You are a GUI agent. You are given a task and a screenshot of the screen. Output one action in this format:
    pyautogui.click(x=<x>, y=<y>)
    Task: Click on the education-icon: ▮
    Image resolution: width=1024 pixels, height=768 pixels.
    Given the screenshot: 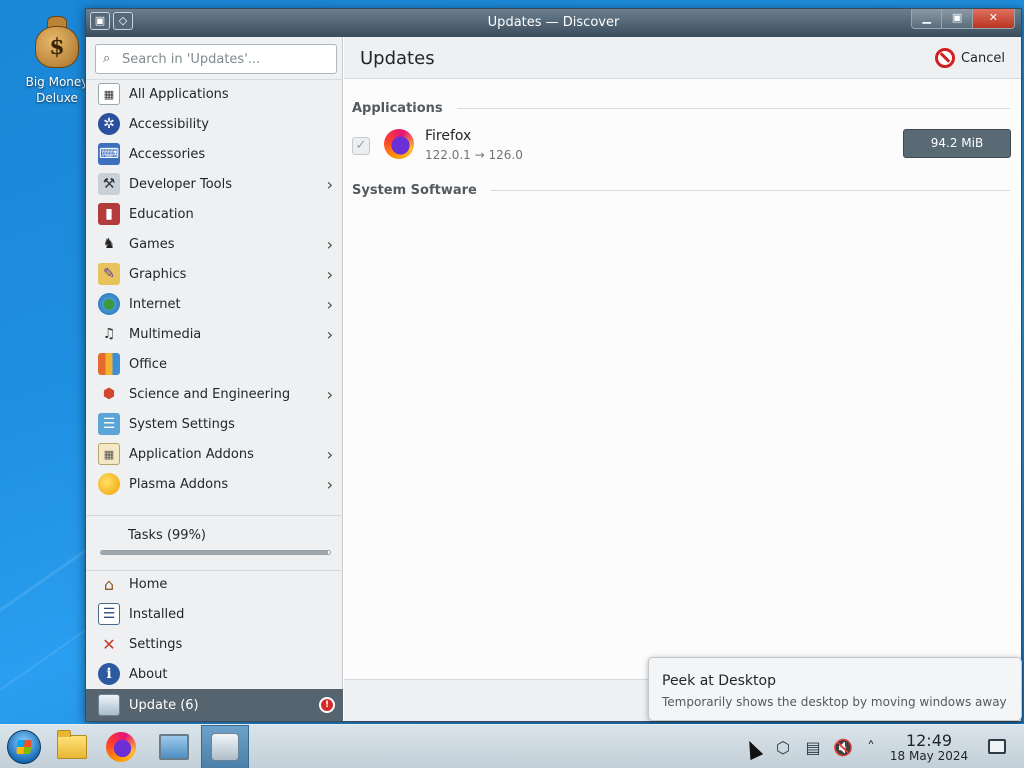 What is the action you would take?
    pyautogui.click(x=109, y=214)
    